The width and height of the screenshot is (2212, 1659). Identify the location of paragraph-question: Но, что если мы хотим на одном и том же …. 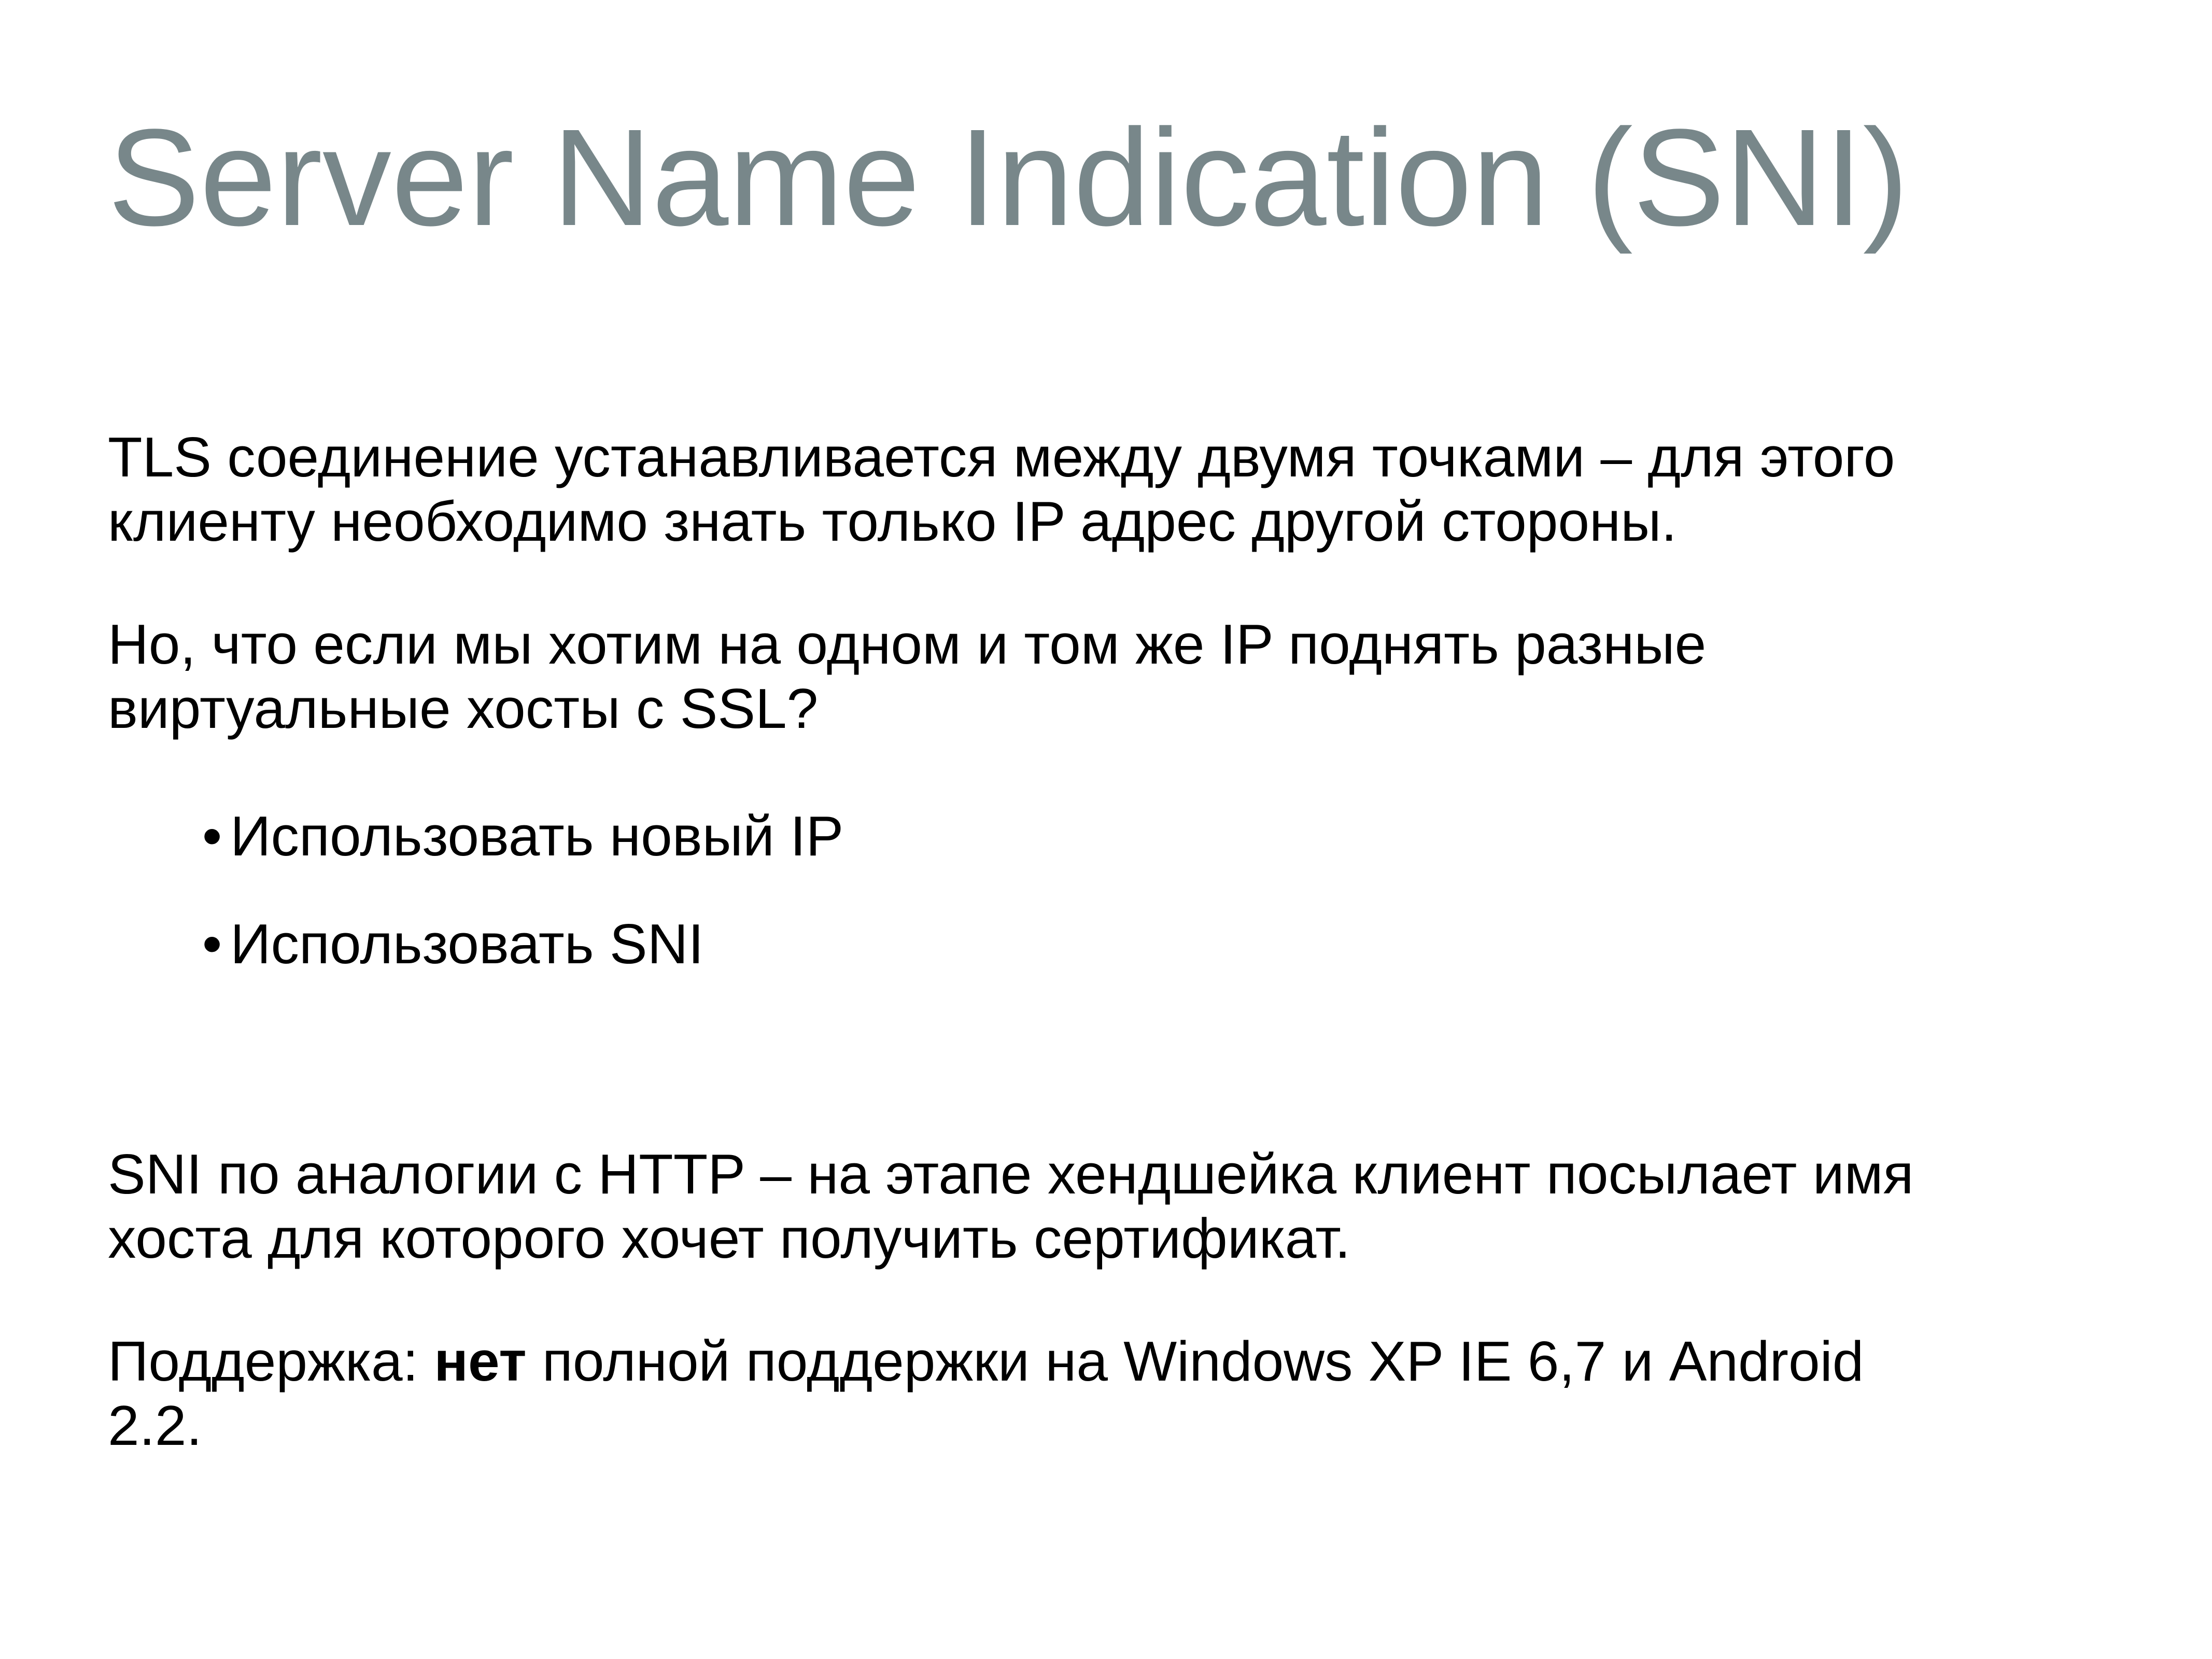
(1119, 676).